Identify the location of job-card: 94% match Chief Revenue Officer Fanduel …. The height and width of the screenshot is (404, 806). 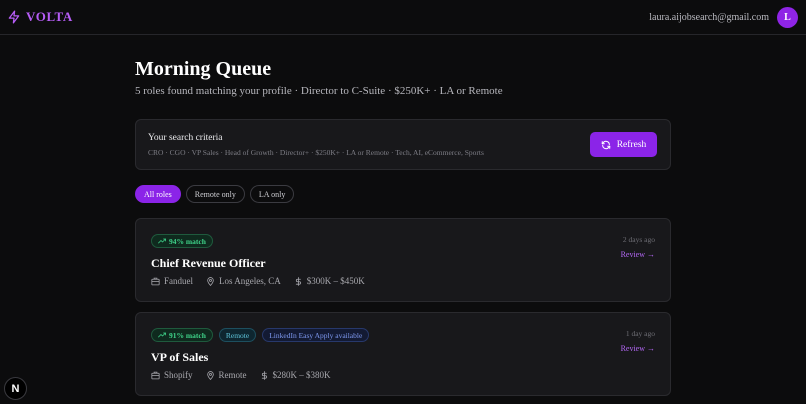
(403, 260).